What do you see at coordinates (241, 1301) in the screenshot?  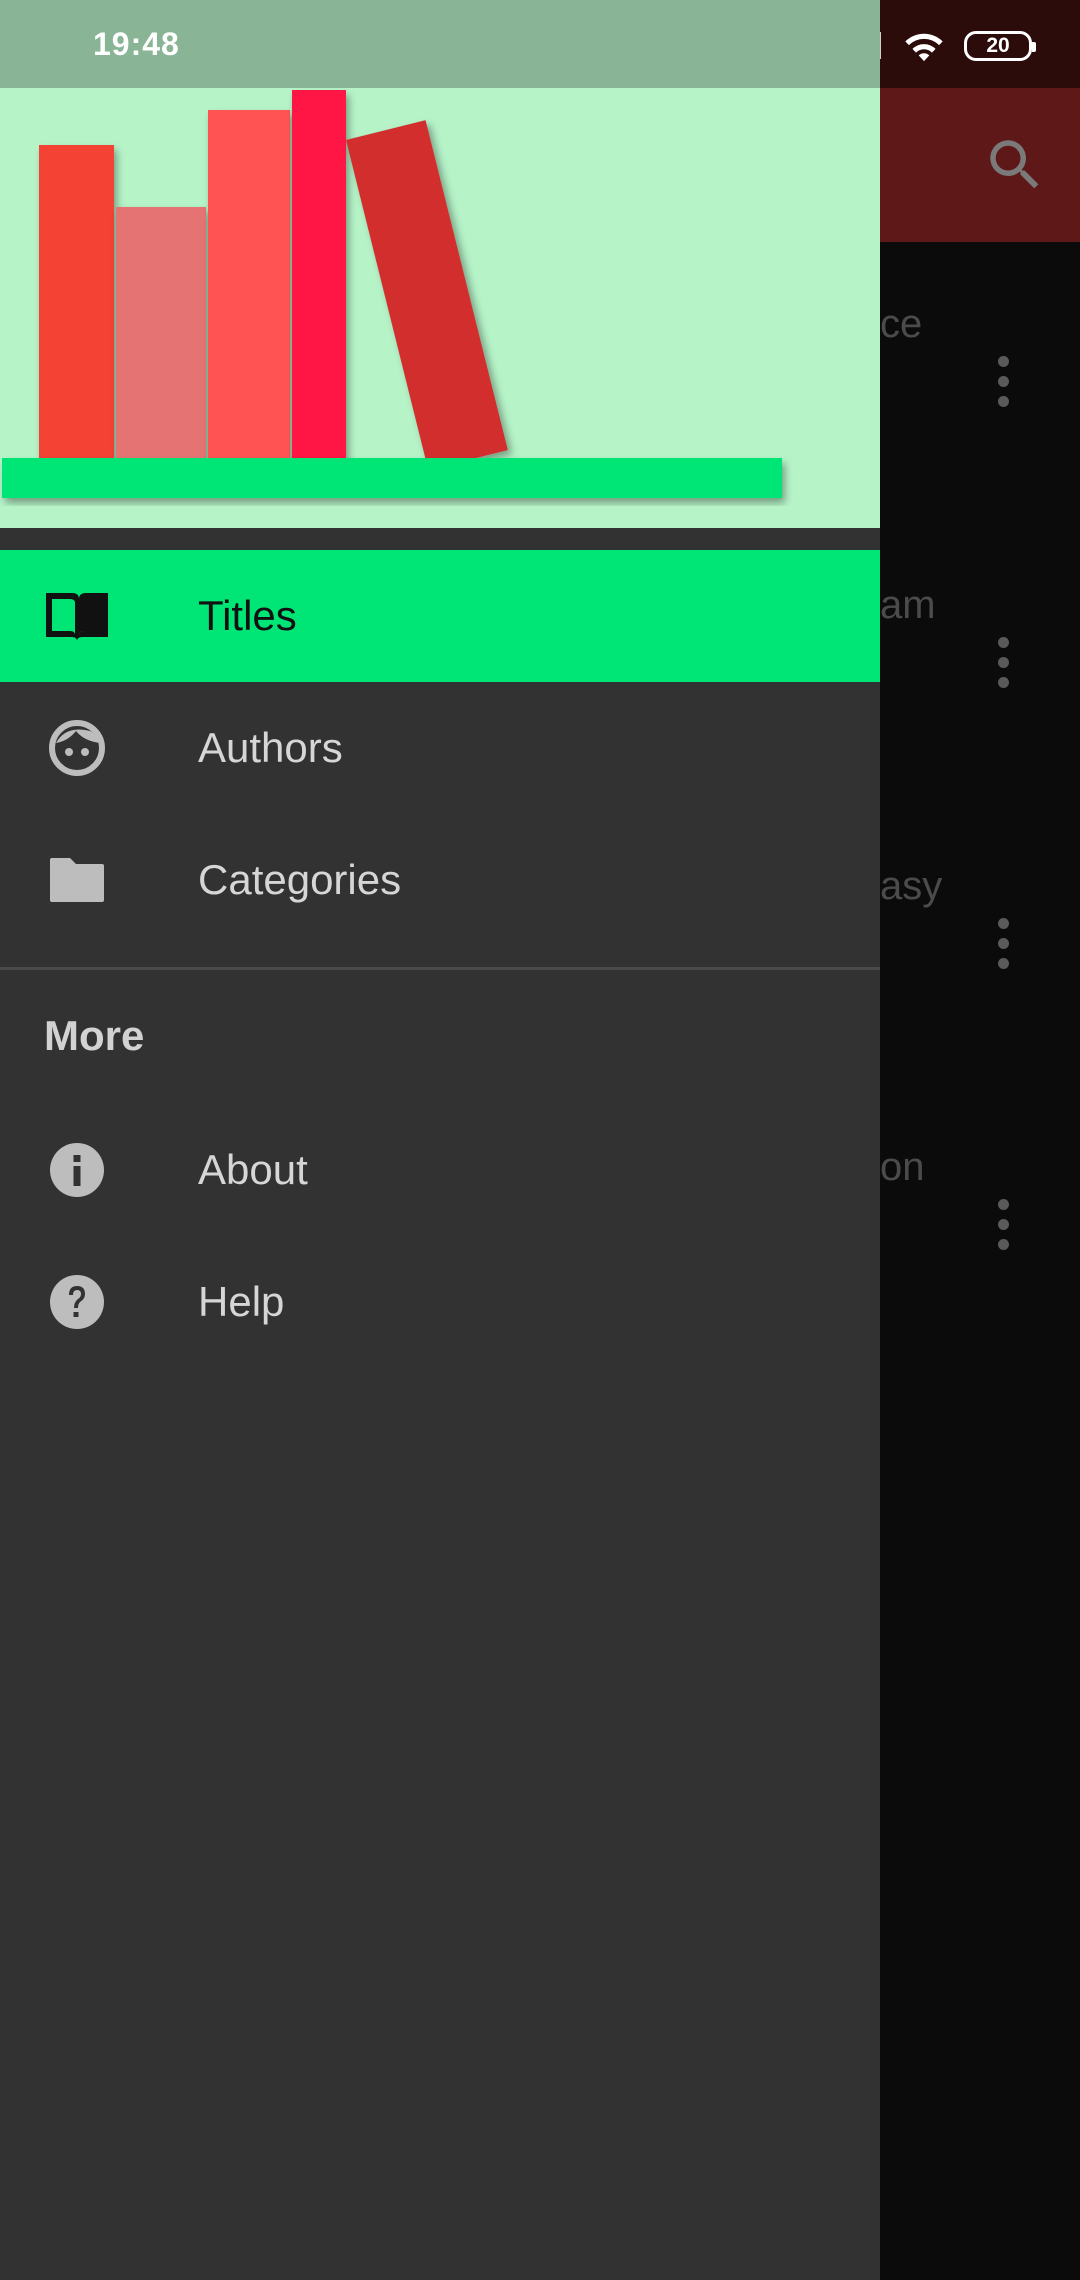 I see `drawer-item-label: Help` at bounding box center [241, 1301].